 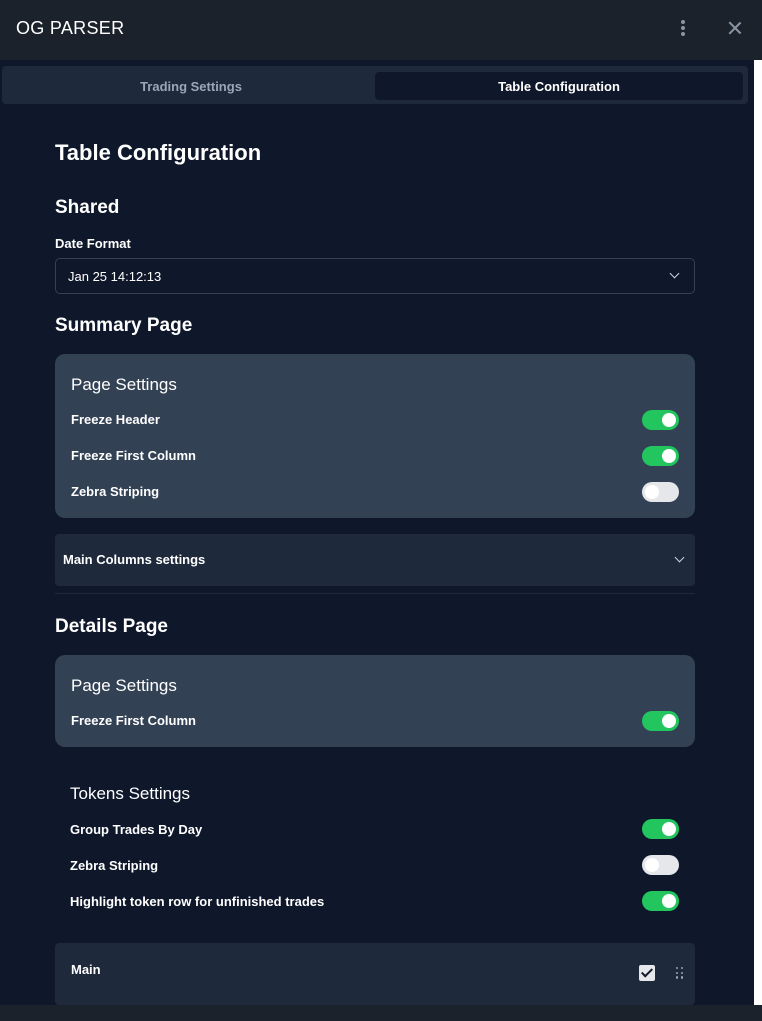 I want to click on summary-page-settings-title: Page Settings, so click(x=124, y=384).